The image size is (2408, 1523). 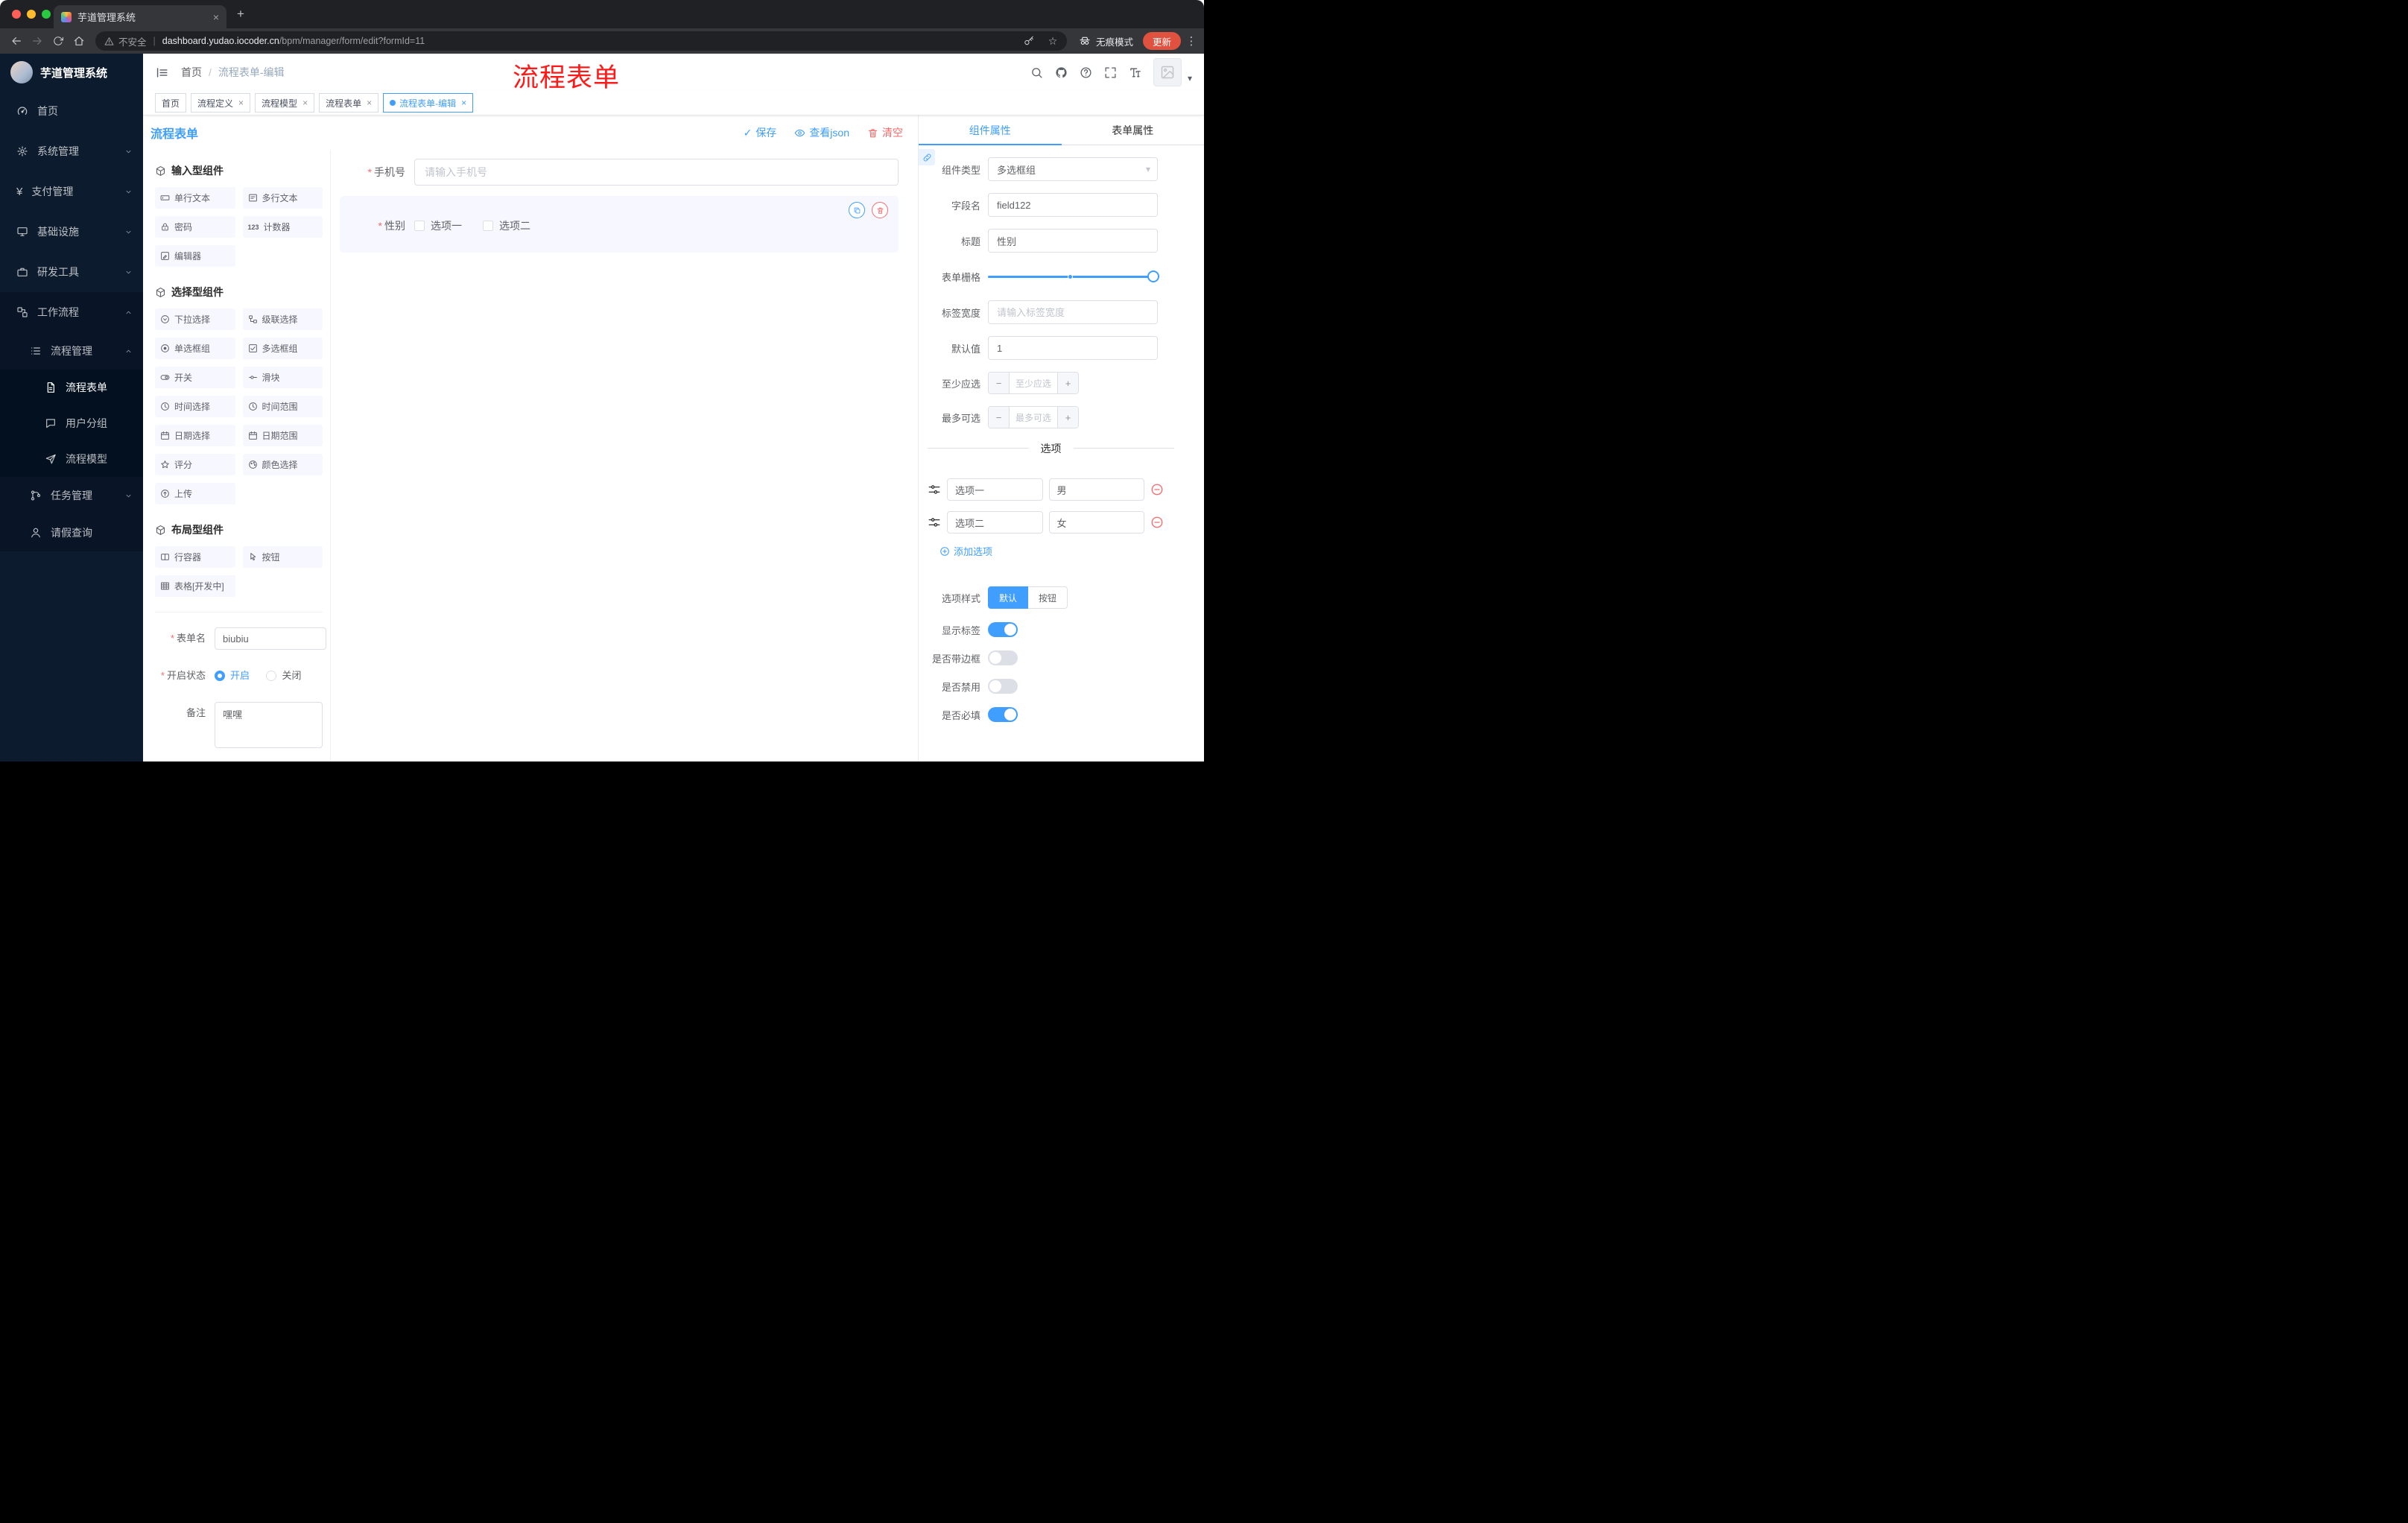 What do you see at coordinates (428, 103) in the screenshot?
I see `tag-process-form-edit: 流程表单-编辑 ×` at bounding box center [428, 103].